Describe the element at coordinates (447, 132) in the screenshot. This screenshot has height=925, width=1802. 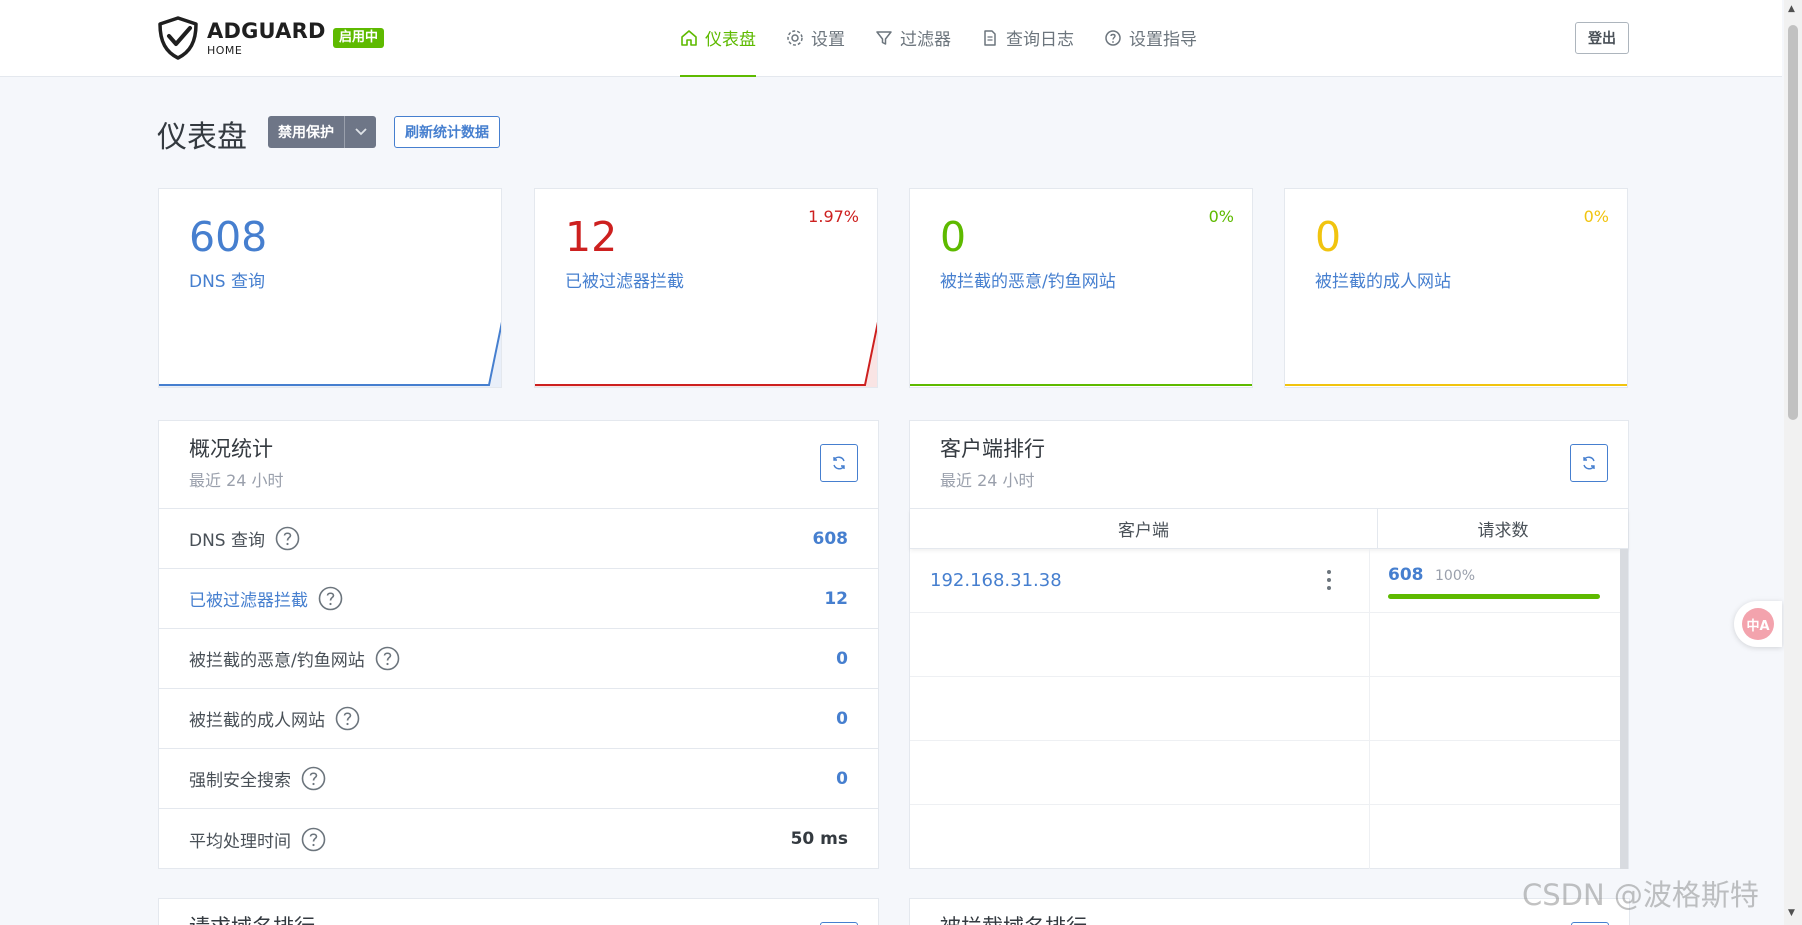
I see `refresh-statistics-button: 刷新统计数据` at that location.